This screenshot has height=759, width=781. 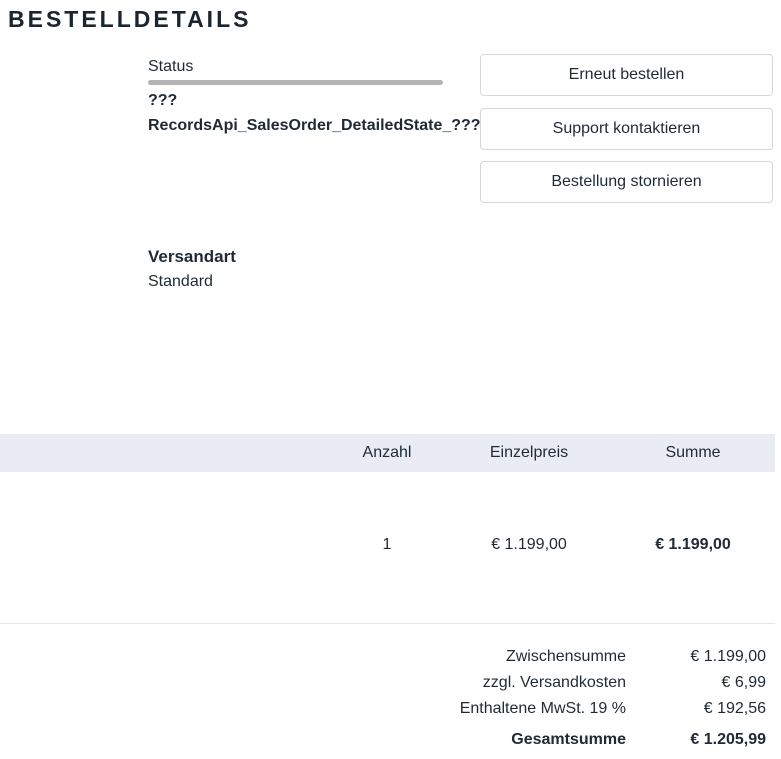 I want to click on shipping-method-value: Standard, so click(x=180, y=281).